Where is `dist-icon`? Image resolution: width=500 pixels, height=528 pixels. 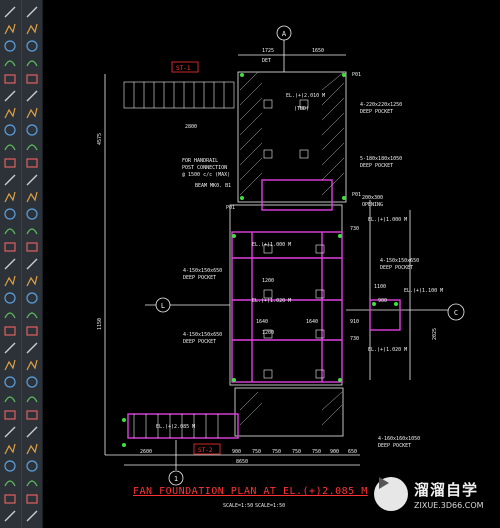
dist-icon is located at coordinates (32, 365).